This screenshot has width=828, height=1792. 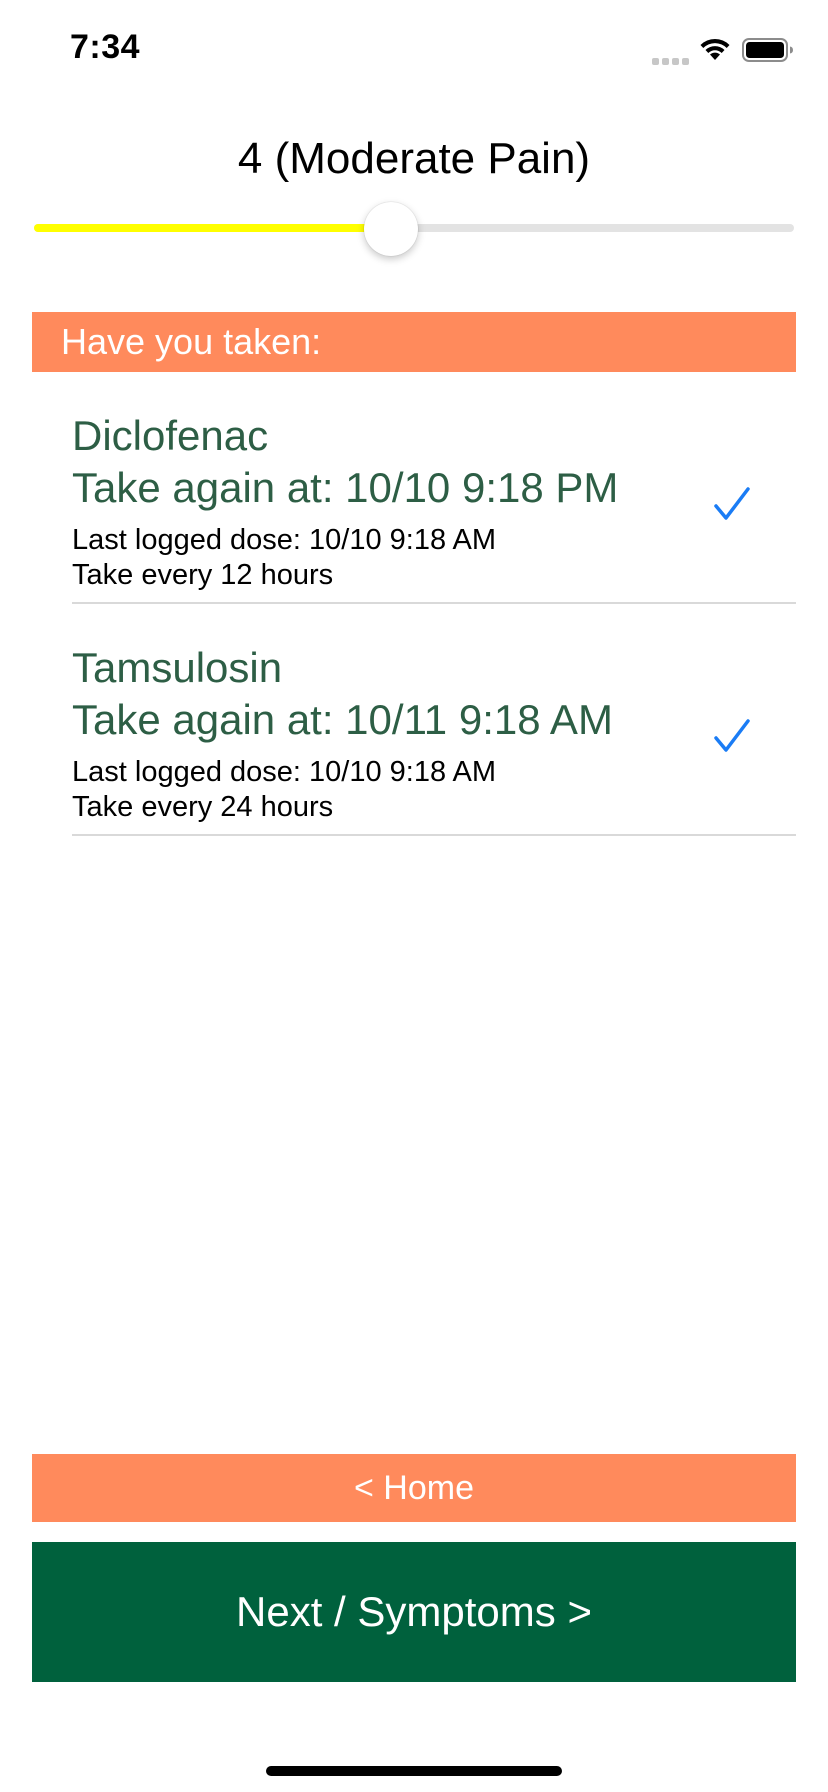 What do you see at coordinates (203, 575) in the screenshot?
I see `dose-frequency: Take every 12 hours` at bounding box center [203, 575].